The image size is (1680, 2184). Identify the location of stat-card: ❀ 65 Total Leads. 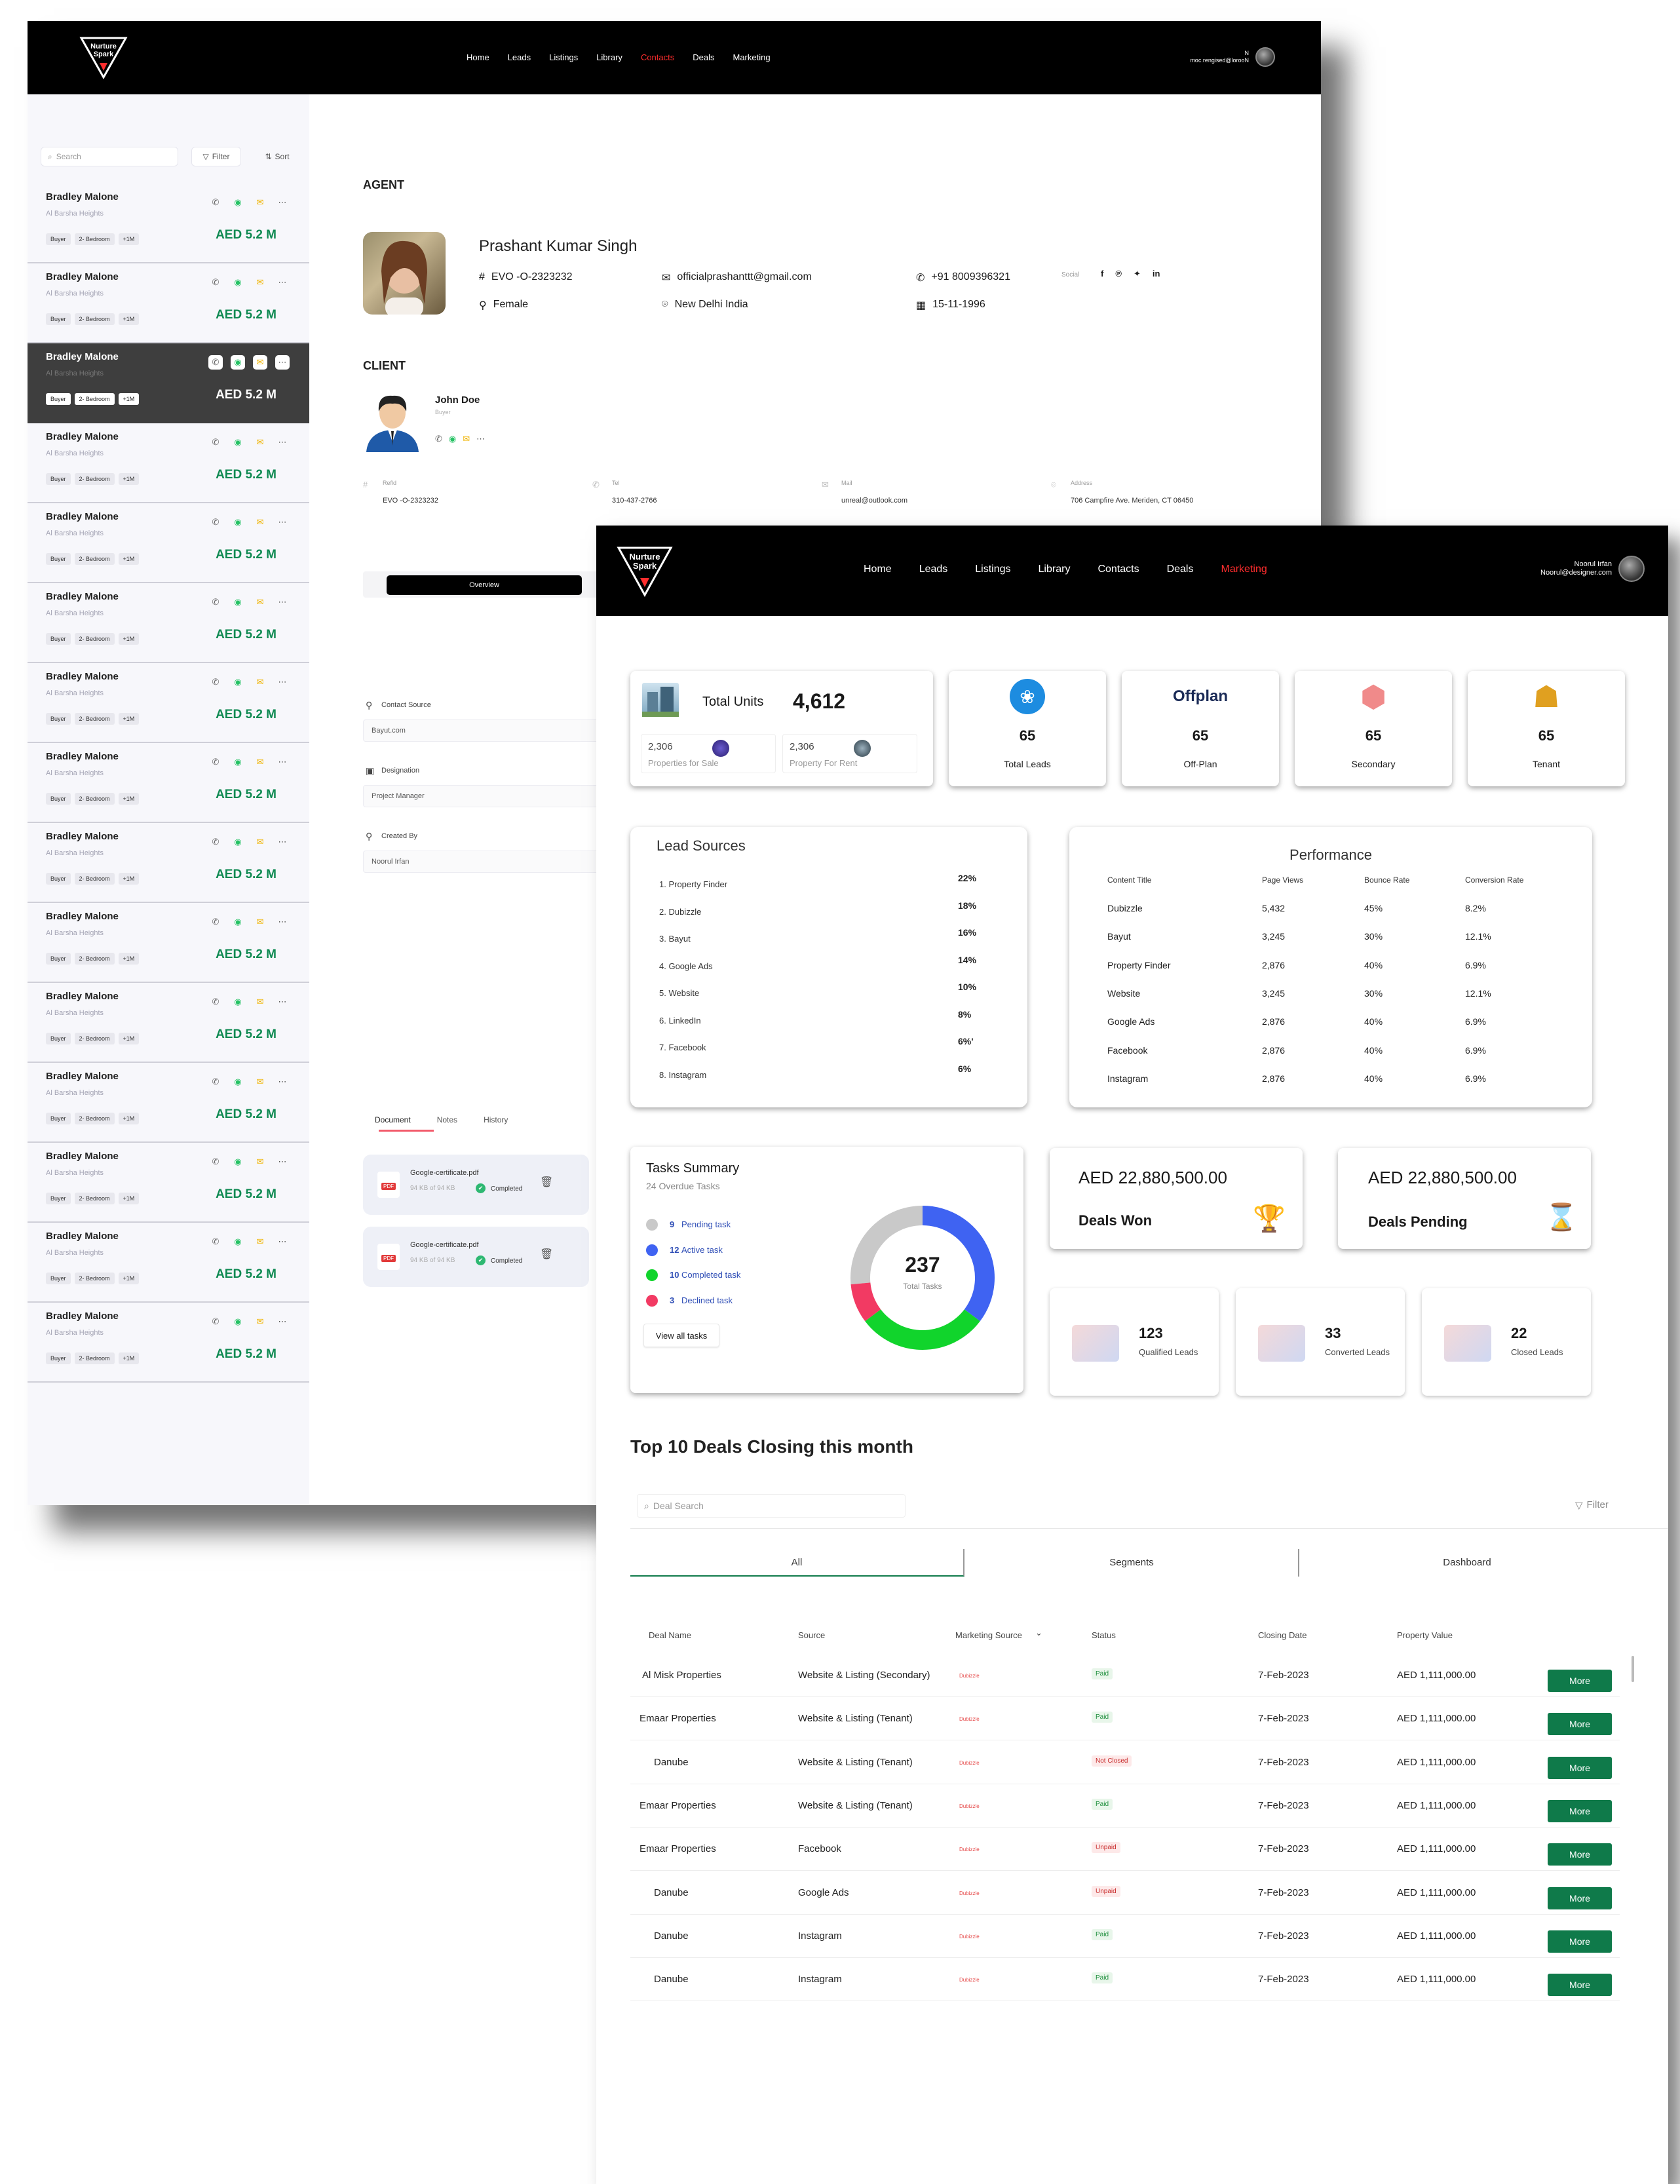
(1027, 728).